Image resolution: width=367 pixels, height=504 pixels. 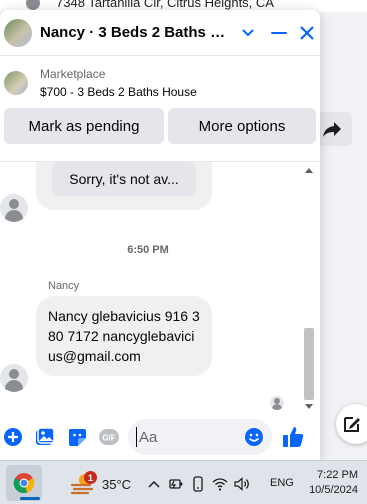 What do you see at coordinates (64, 286) in the screenshot?
I see `sender-name: Nancy` at bounding box center [64, 286].